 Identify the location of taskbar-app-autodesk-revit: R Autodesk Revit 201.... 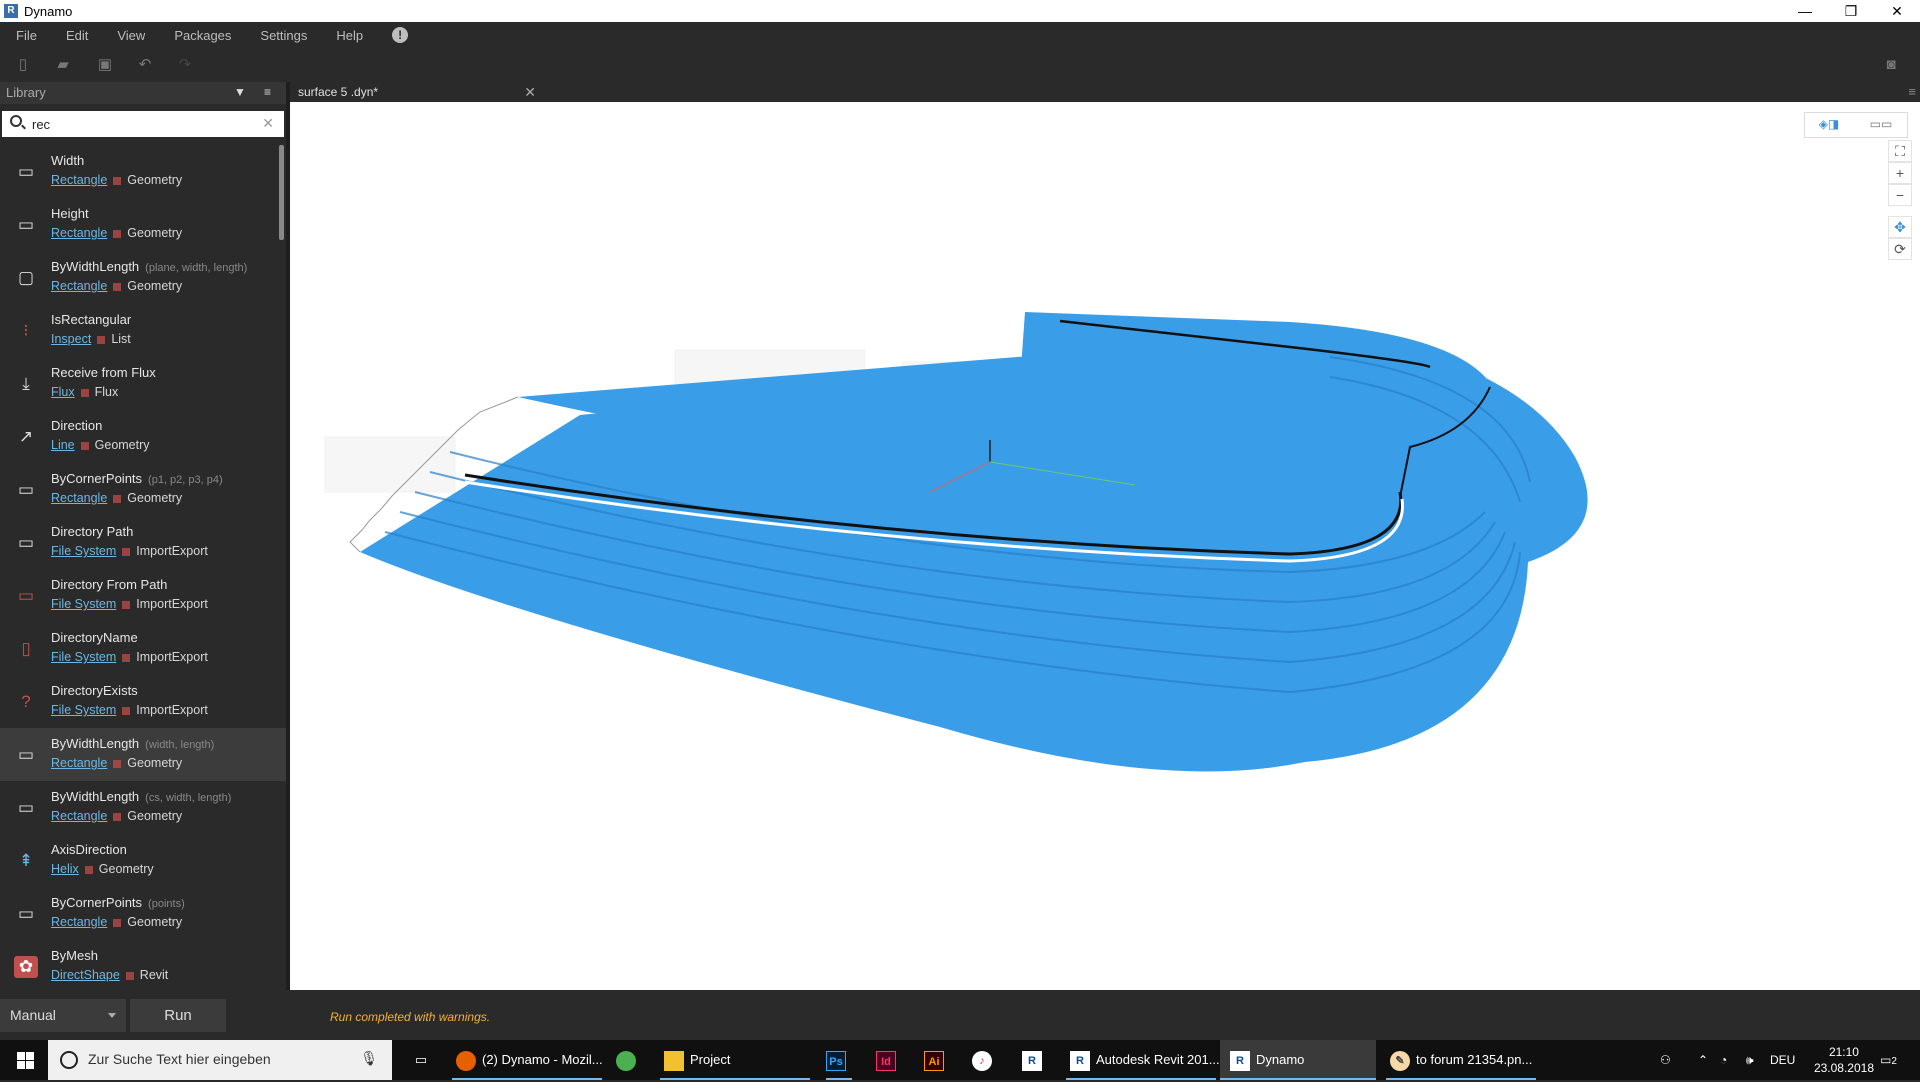
(1143, 1060).